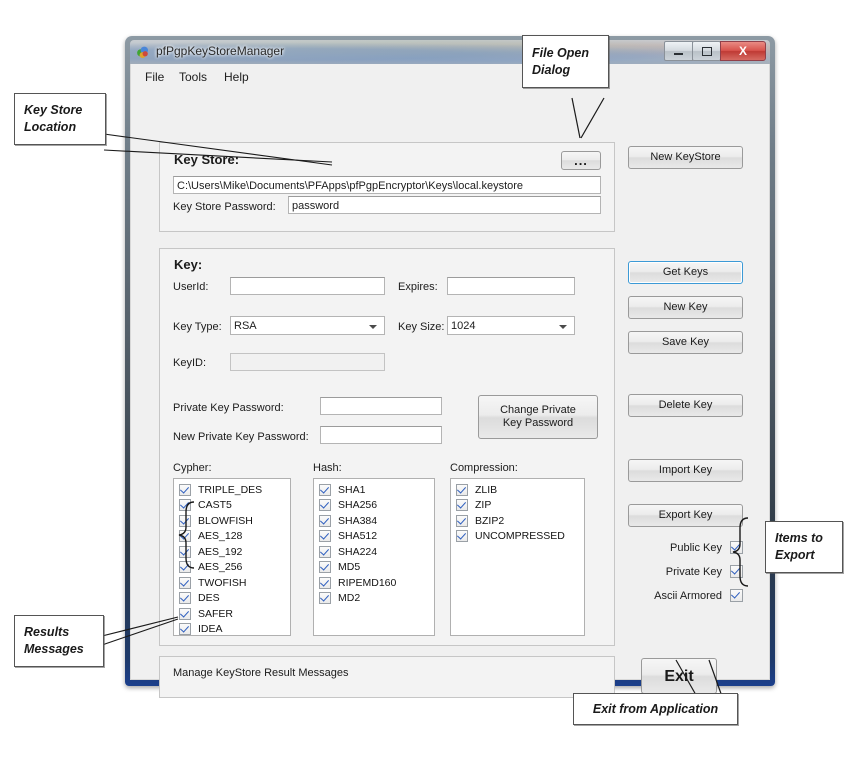  Describe the element at coordinates (232, 537) in the screenshot. I see `cypher-item: AES_128` at that location.